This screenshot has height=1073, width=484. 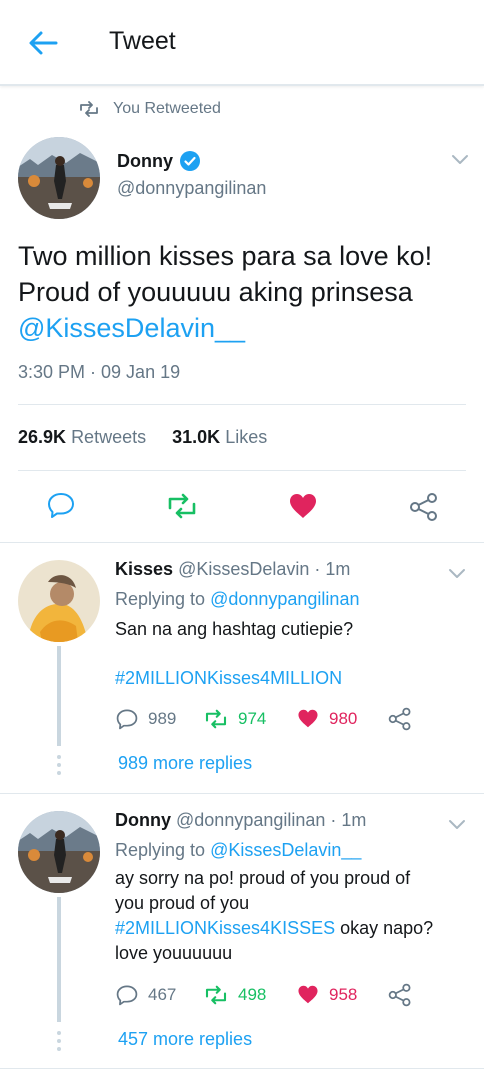 What do you see at coordinates (159, 161) in the screenshot?
I see `author-name: Donny` at bounding box center [159, 161].